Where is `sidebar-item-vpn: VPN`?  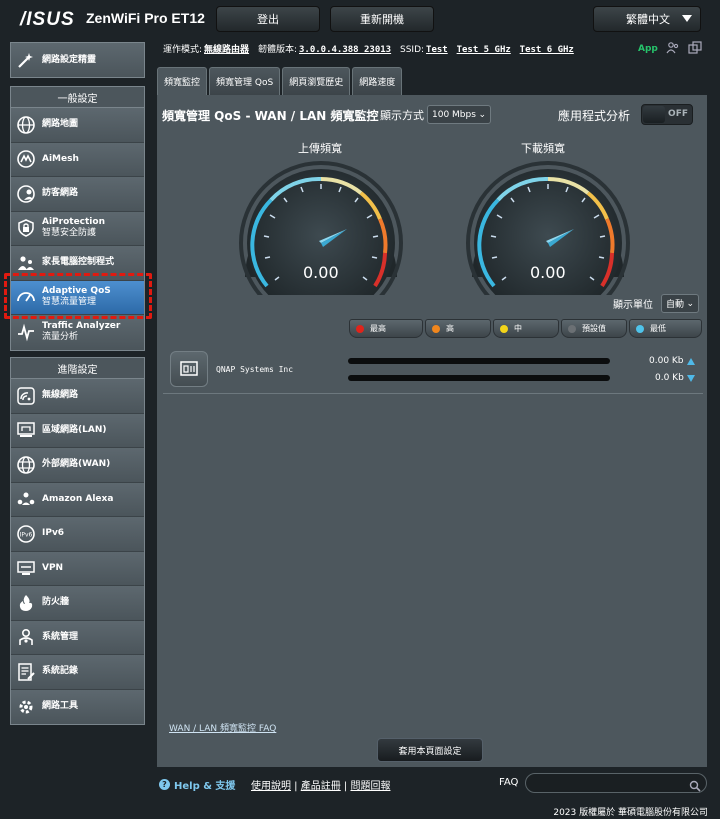 sidebar-item-vpn: VPN is located at coordinates (77, 568).